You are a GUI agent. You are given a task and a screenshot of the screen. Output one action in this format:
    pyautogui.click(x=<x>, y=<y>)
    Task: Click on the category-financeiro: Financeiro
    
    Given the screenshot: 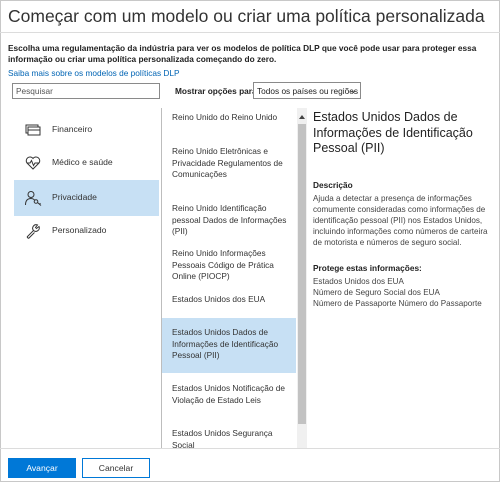 What is the action you would take?
    pyautogui.click(x=86, y=130)
    